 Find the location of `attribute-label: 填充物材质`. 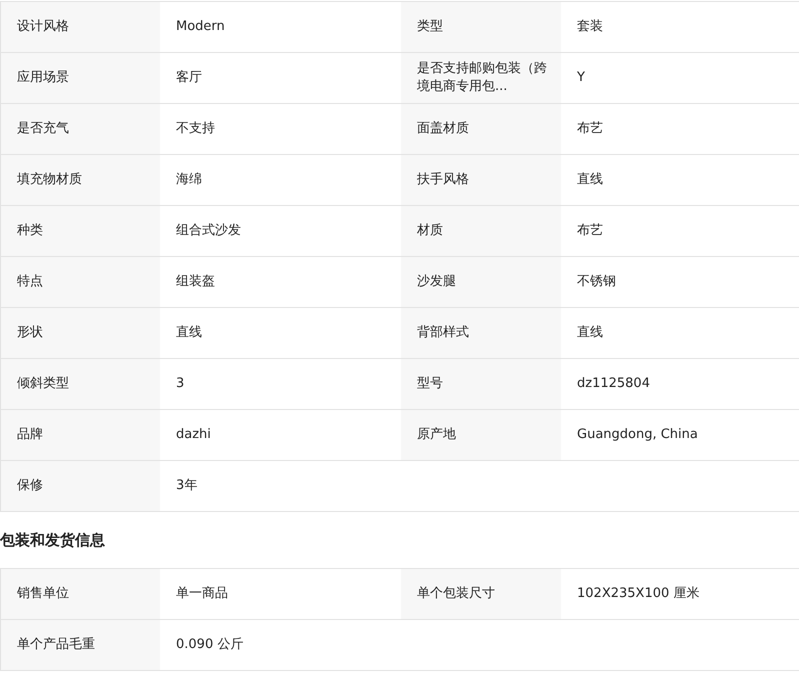

attribute-label: 填充物材质 is located at coordinates (80, 180).